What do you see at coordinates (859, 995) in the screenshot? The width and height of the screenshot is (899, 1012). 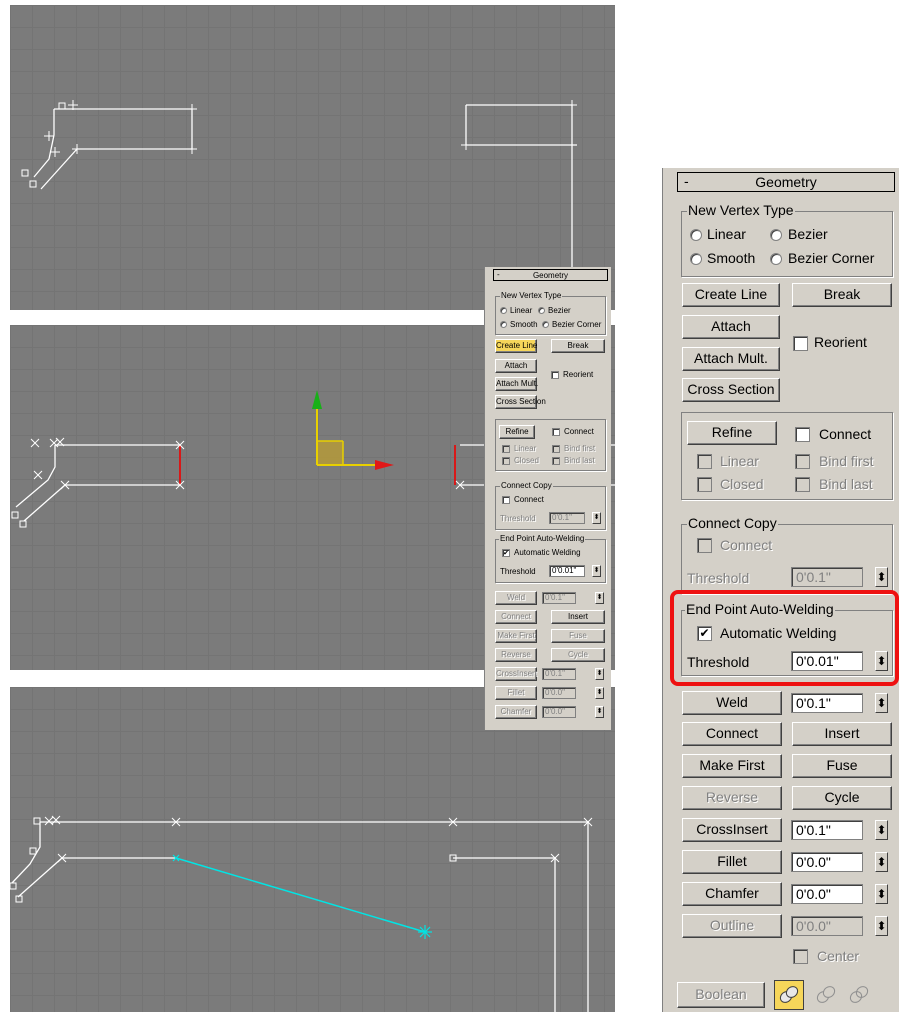 I see `intersection-icon` at bounding box center [859, 995].